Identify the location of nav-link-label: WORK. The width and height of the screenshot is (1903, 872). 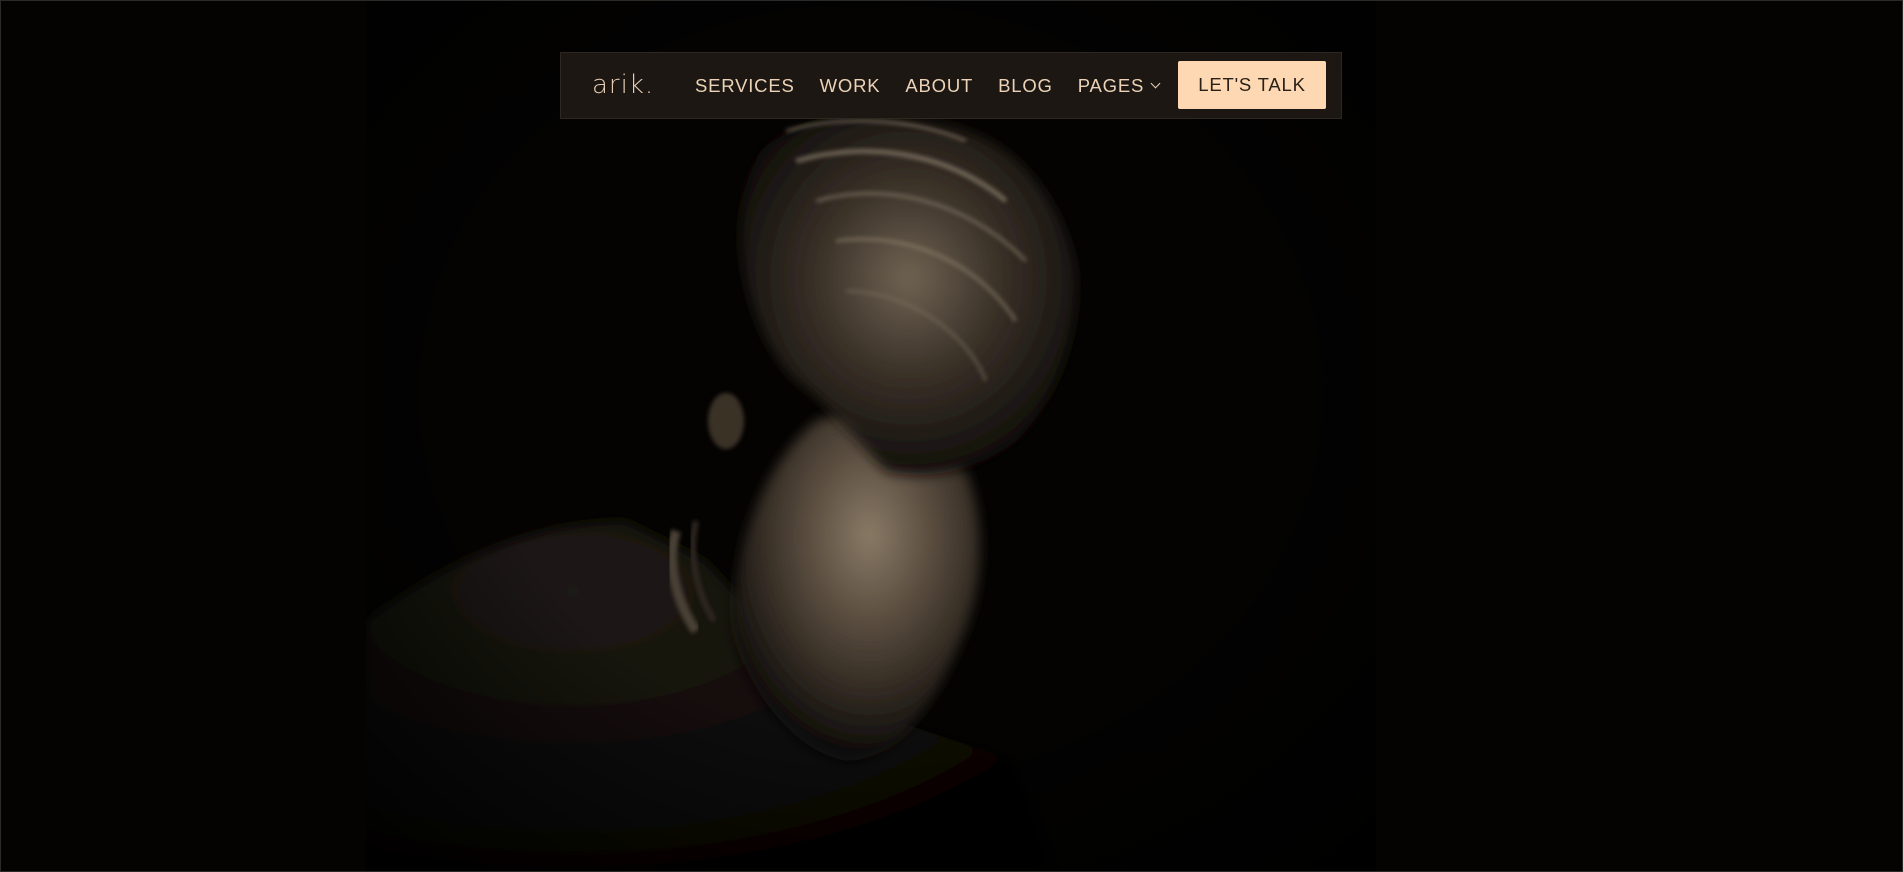
(850, 85).